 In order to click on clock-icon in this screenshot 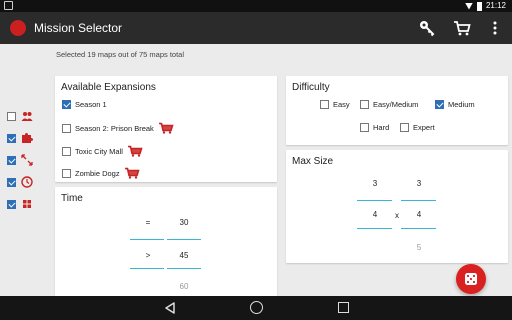, I will do `click(27, 182)`.